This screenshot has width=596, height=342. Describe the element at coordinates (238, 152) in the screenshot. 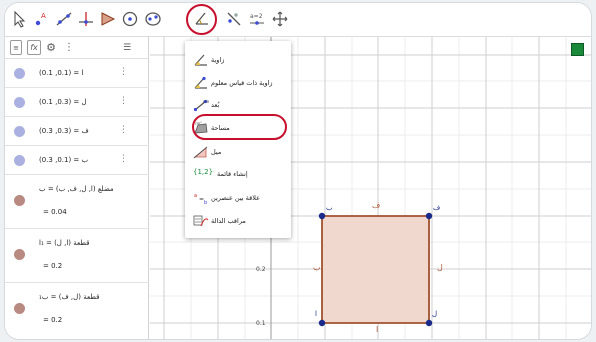

I see `menu-item-slope: ميل` at that location.